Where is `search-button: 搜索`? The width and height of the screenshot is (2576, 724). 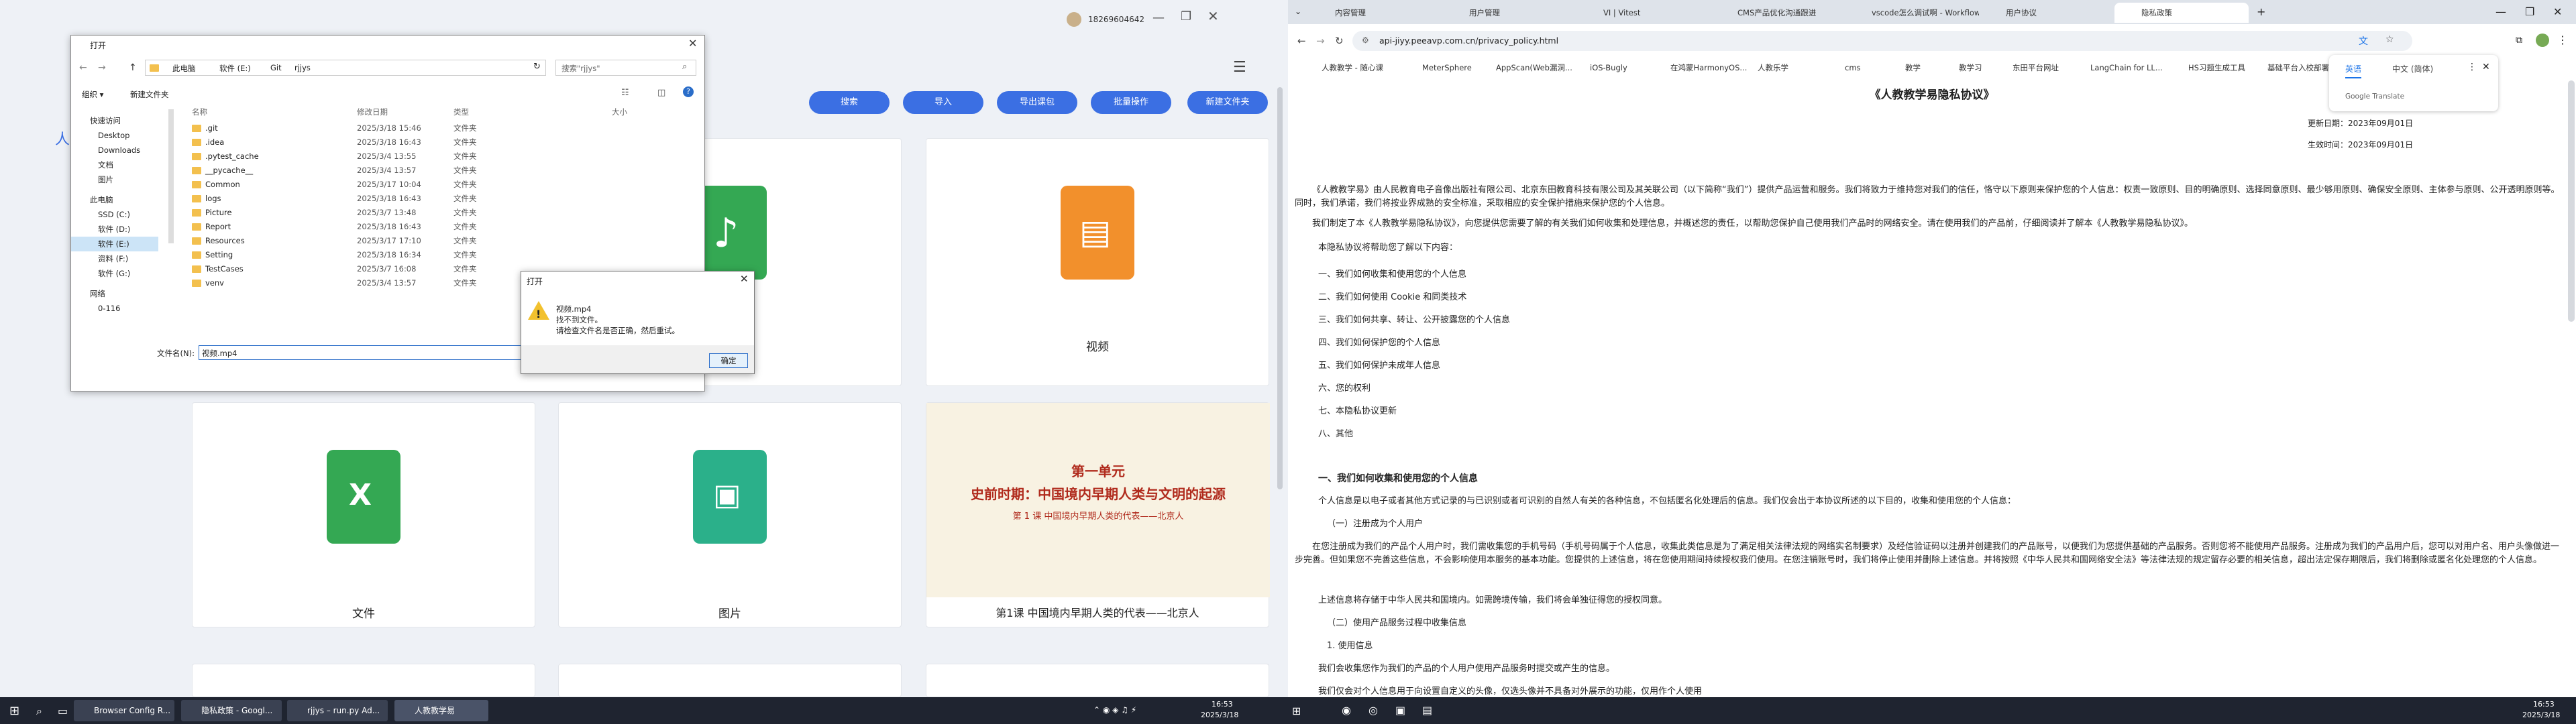 search-button: 搜索 is located at coordinates (849, 102).